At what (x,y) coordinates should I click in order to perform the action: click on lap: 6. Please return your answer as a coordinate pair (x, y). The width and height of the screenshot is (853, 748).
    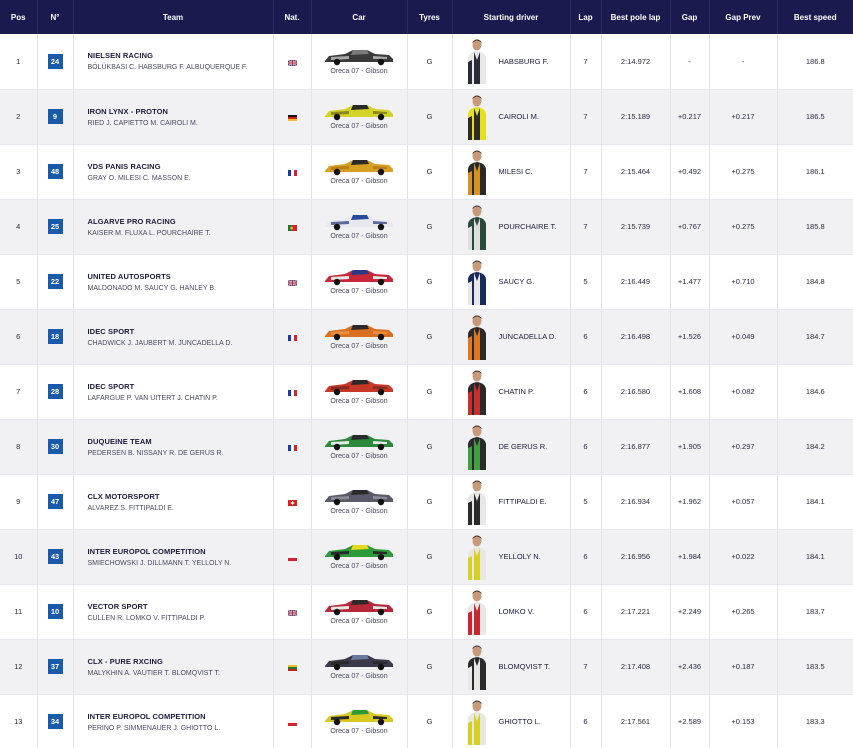
    Looking at the image, I should click on (585, 556).